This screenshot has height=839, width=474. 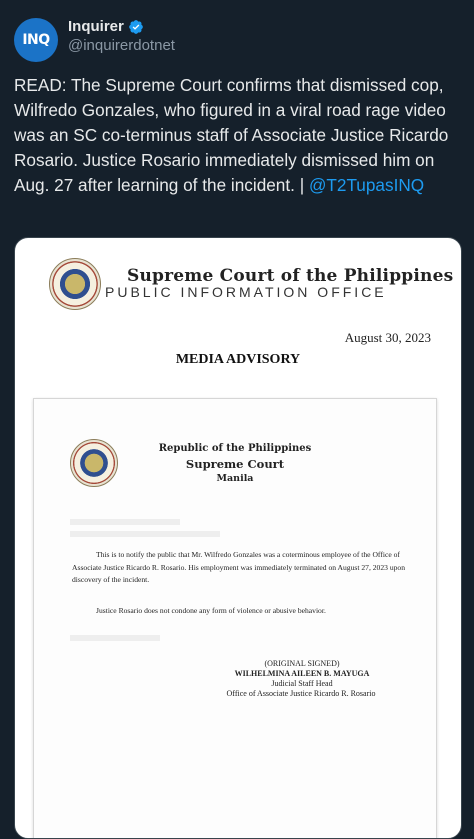 I want to click on verified-badge-icon, so click(x=136, y=26).